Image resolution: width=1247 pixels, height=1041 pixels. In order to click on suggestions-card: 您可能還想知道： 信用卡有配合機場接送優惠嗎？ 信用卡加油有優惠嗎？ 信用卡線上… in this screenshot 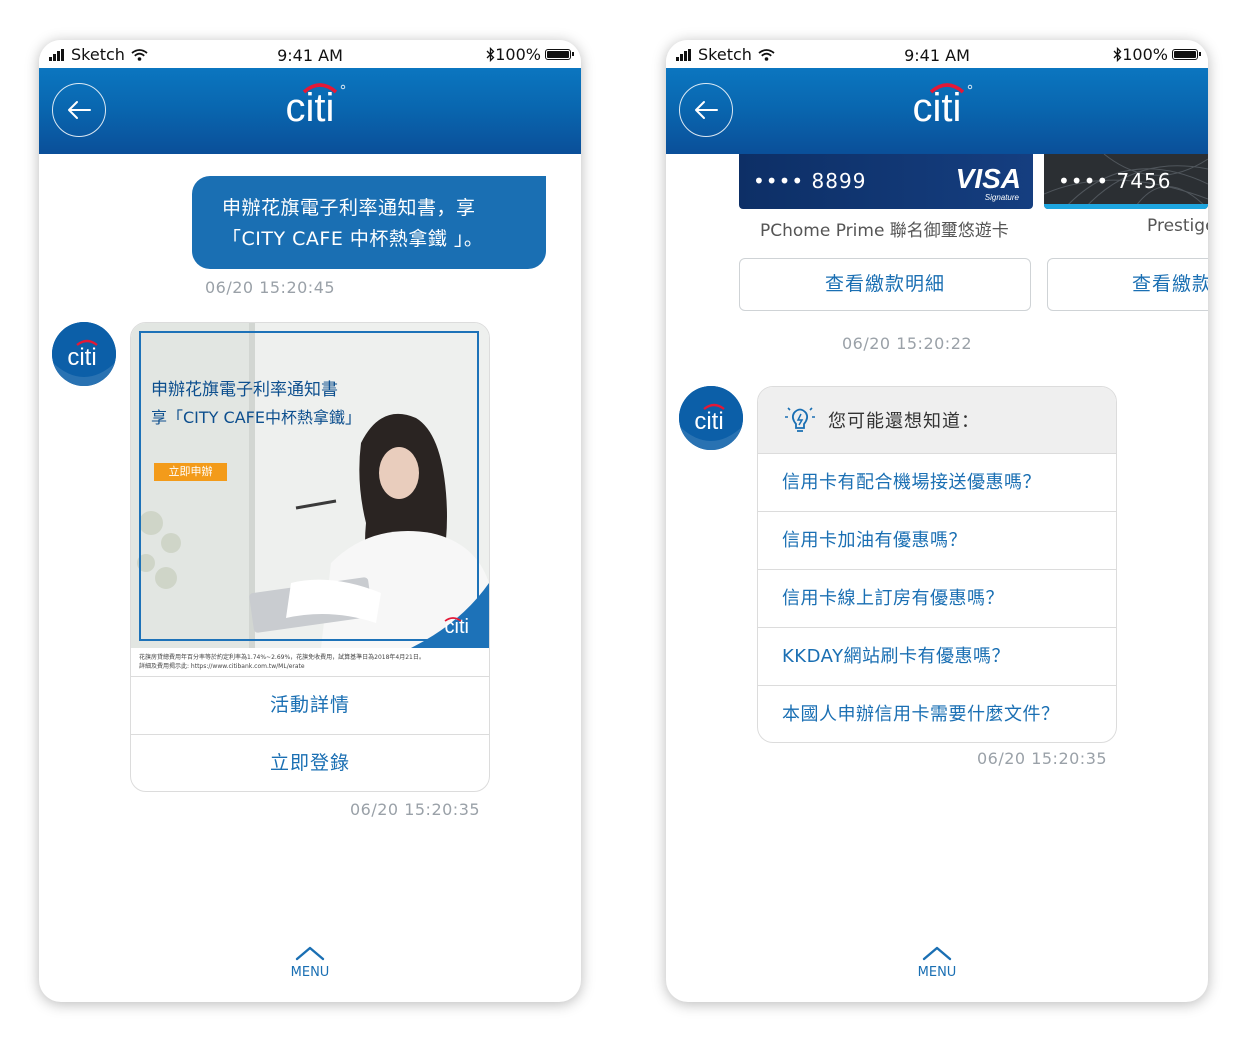, I will do `click(937, 564)`.